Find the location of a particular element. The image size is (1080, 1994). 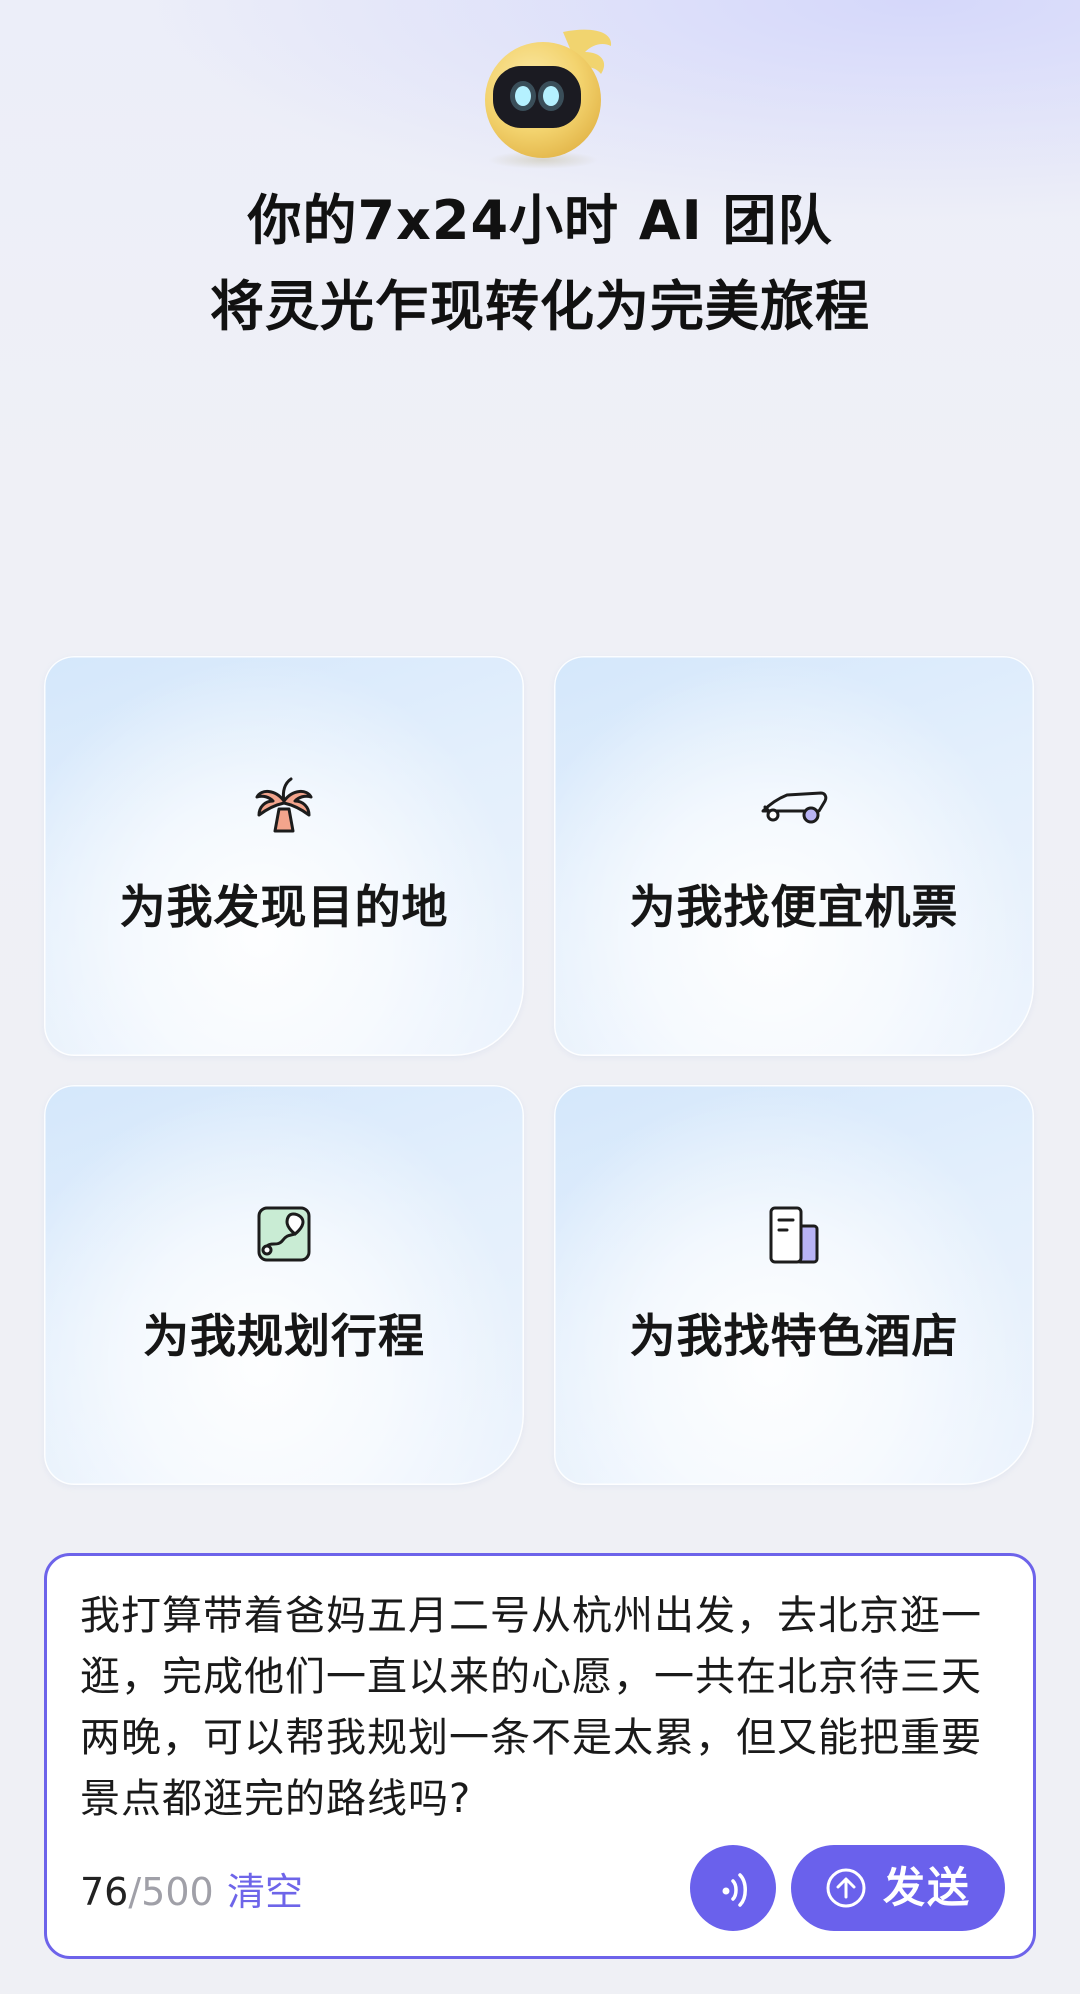

card-discover-destination: 为我发现目的地 is located at coordinates (284, 856).